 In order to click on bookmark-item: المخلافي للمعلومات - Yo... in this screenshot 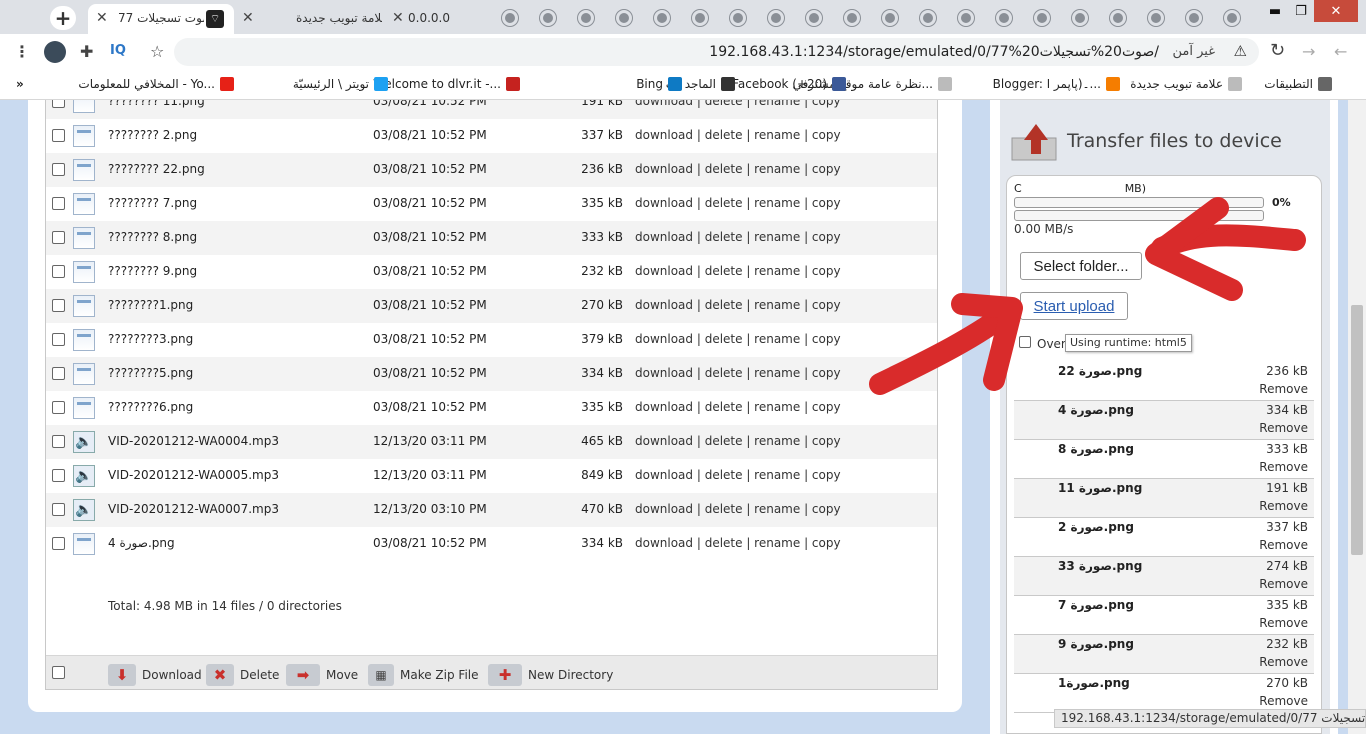, I will do `click(156, 84)`.